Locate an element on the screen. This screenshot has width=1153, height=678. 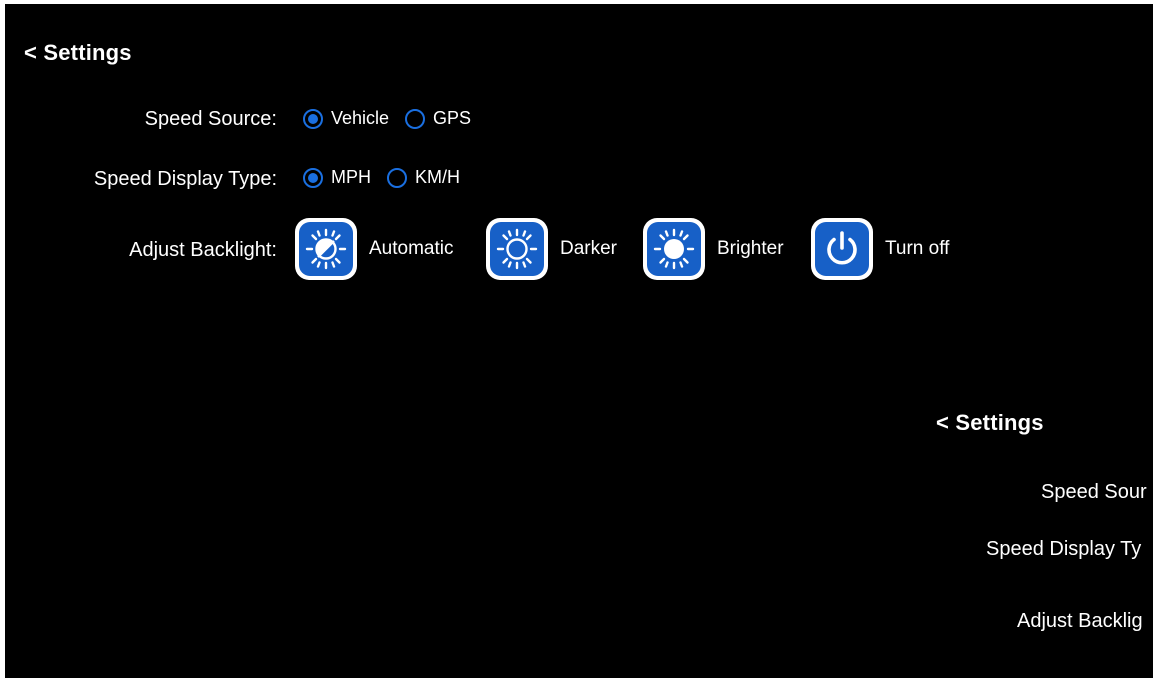
speed-display-kmh-radio: KM/H is located at coordinates (423, 177).